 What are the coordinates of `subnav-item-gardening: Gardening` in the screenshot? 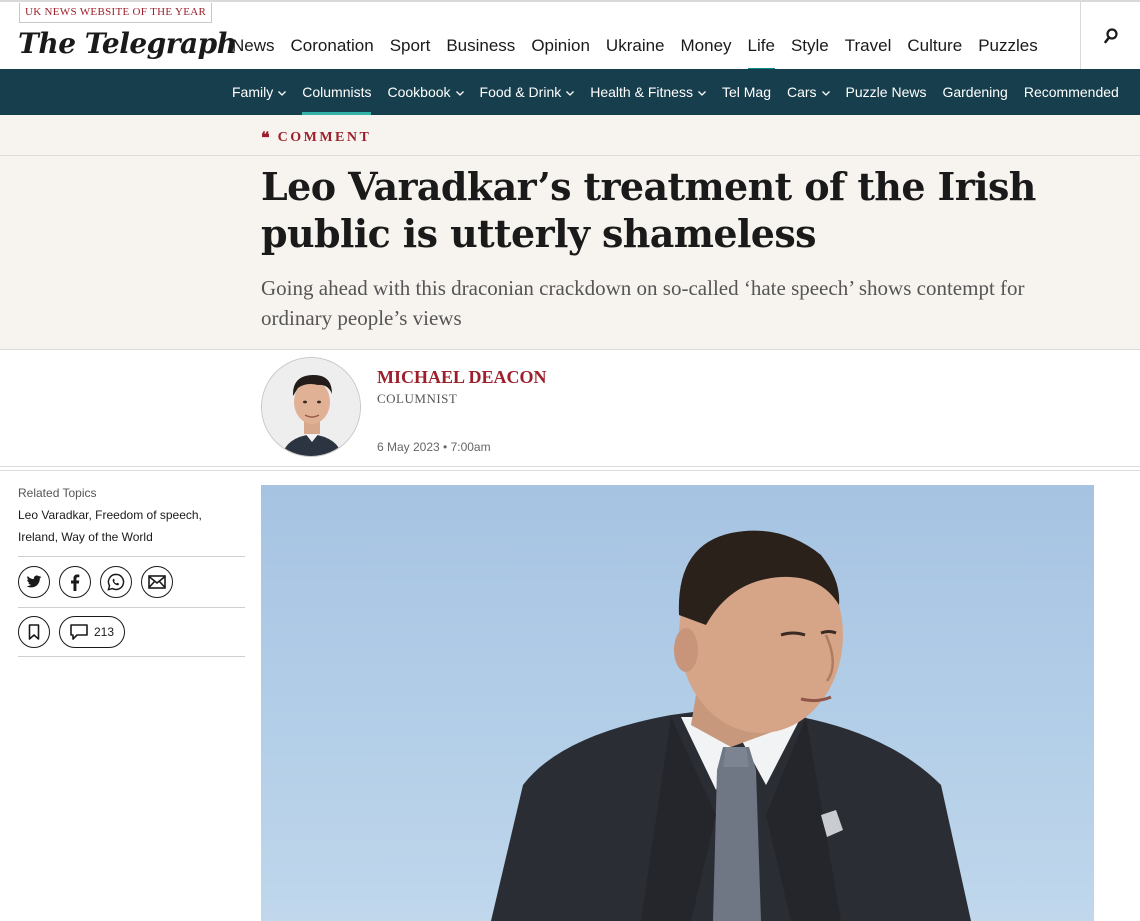 It's located at (974, 92).